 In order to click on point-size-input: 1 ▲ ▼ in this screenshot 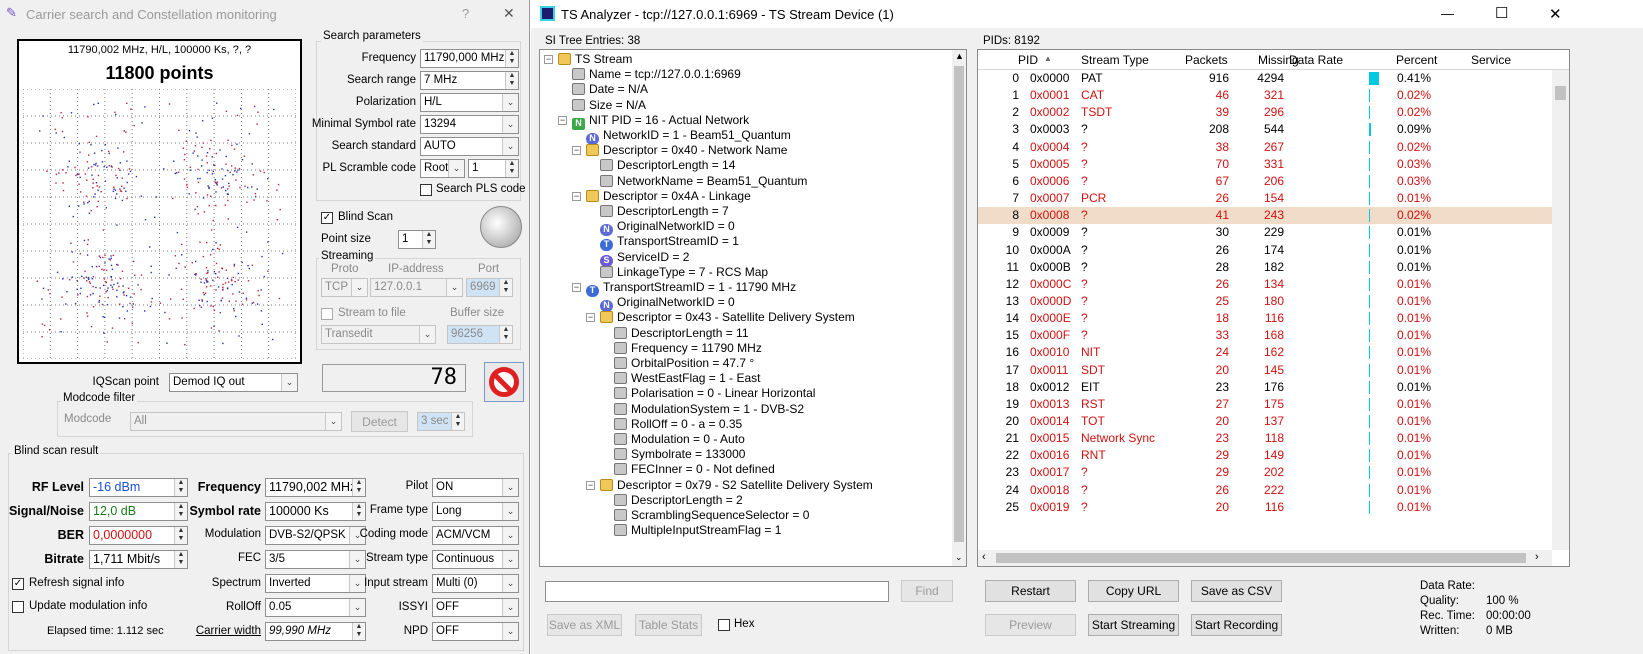, I will do `click(417, 239)`.